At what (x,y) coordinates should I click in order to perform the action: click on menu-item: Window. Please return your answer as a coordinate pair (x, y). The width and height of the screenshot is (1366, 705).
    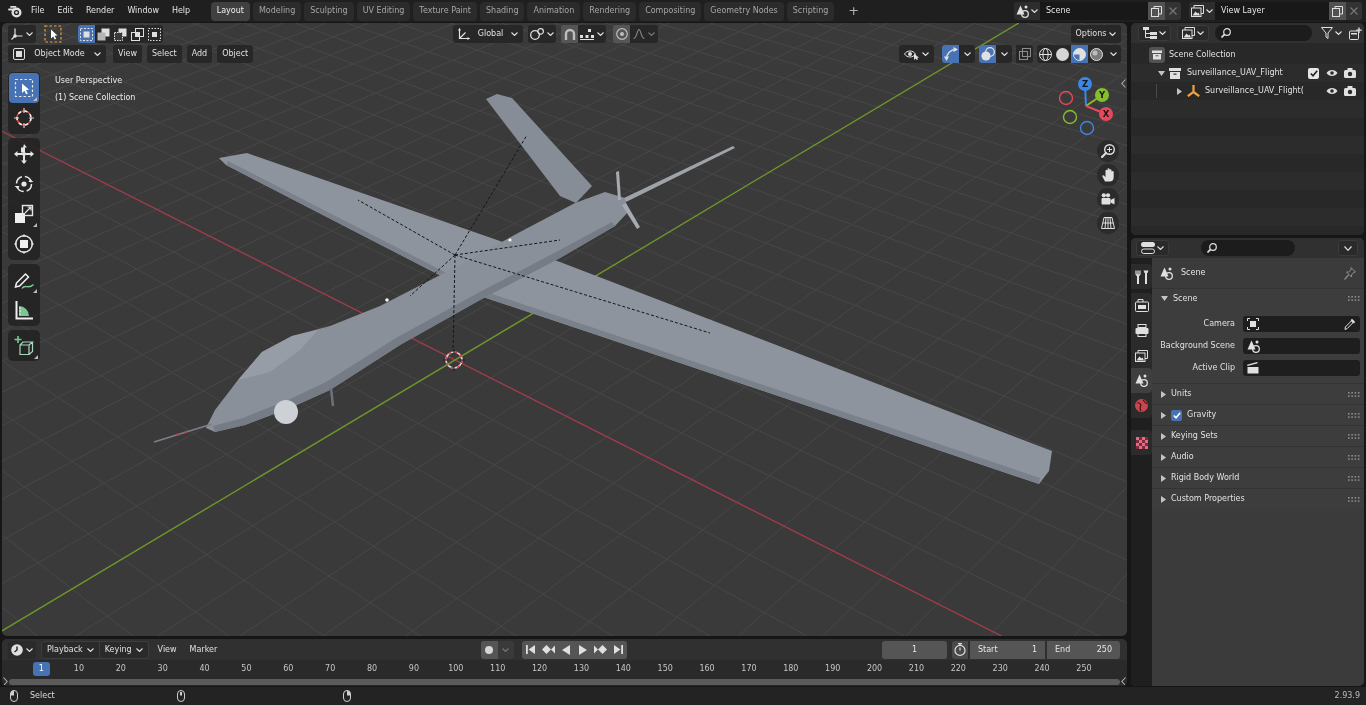
    Looking at the image, I should click on (143, 11).